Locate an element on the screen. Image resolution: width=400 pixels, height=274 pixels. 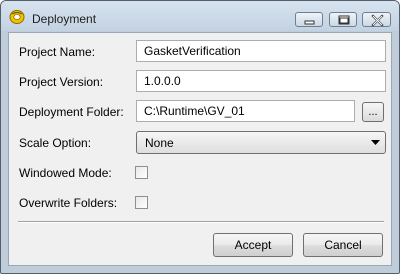
chevron-down-icon is located at coordinates (375, 142).